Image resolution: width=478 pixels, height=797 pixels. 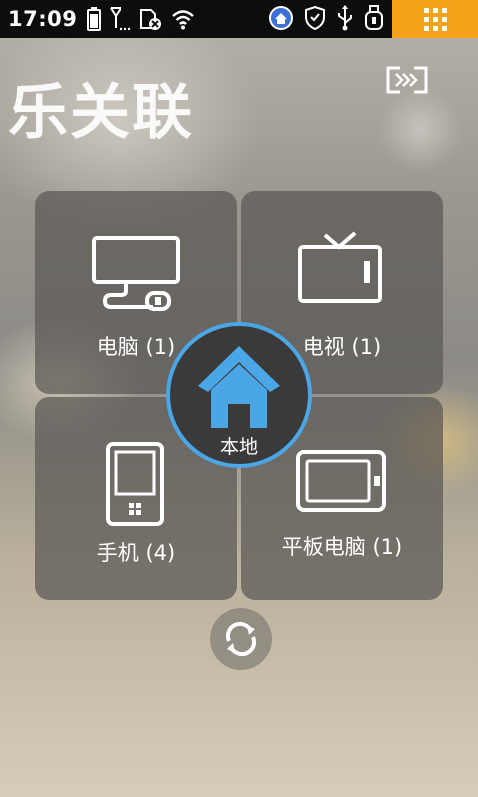 I want to click on no-signal-icon, so click(x=120, y=19).